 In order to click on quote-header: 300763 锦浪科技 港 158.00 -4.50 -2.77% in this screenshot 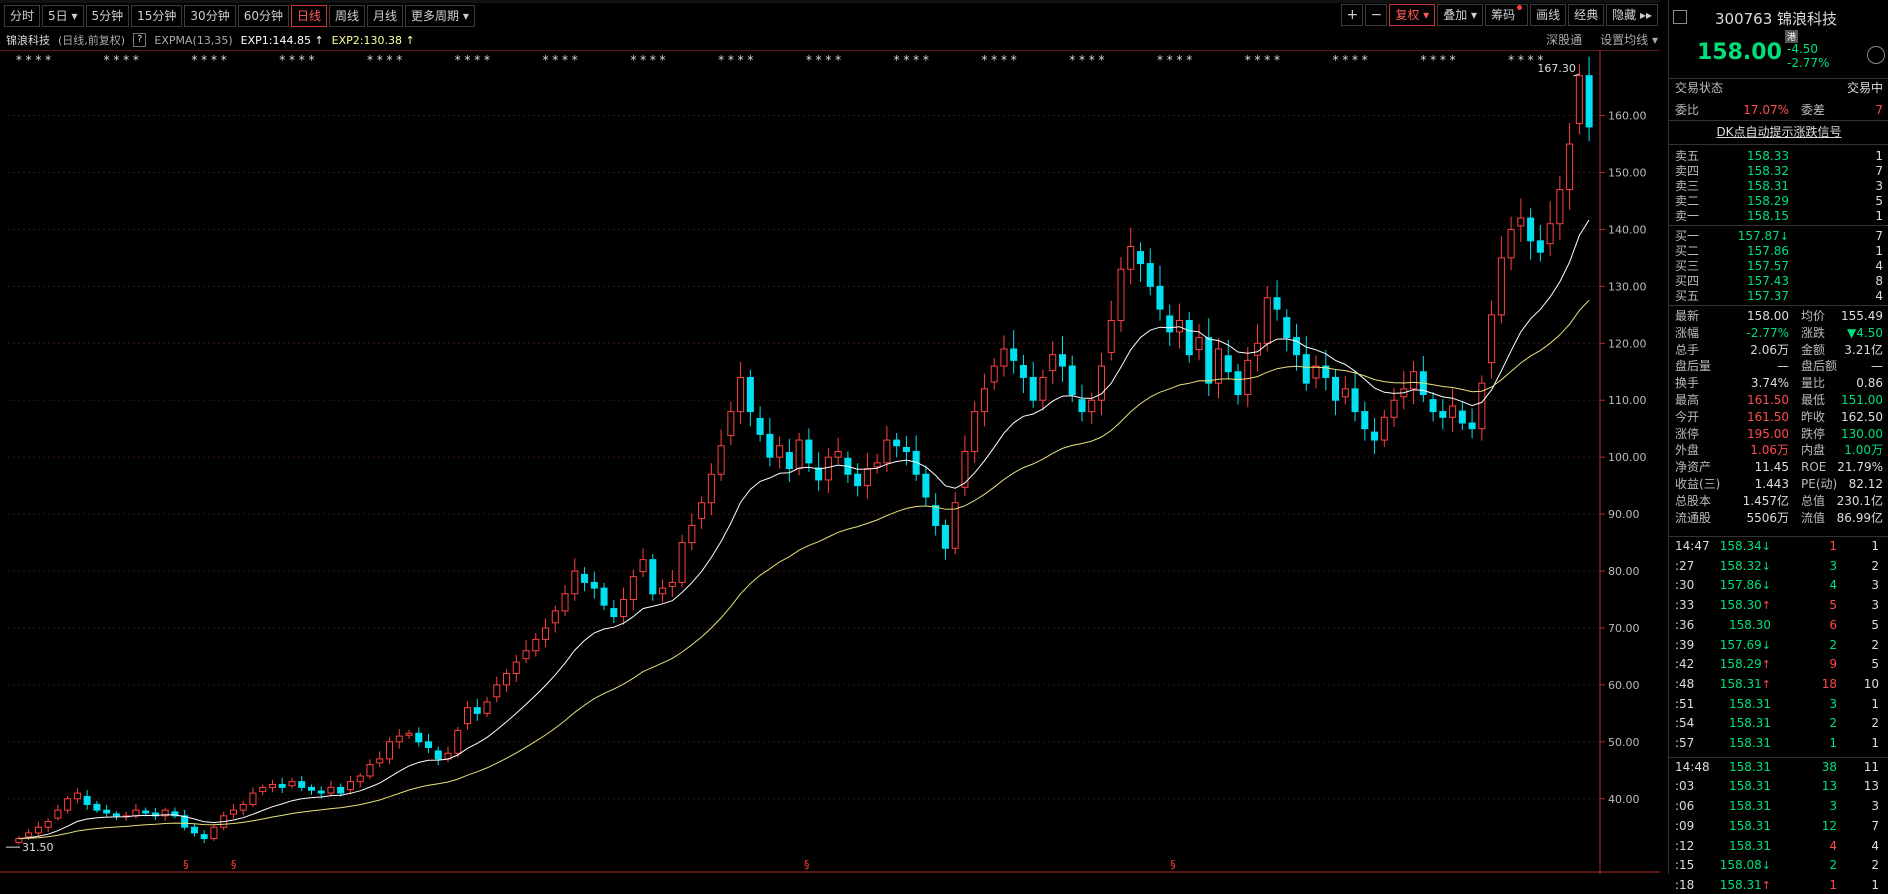, I will do `click(1778, 35)`.